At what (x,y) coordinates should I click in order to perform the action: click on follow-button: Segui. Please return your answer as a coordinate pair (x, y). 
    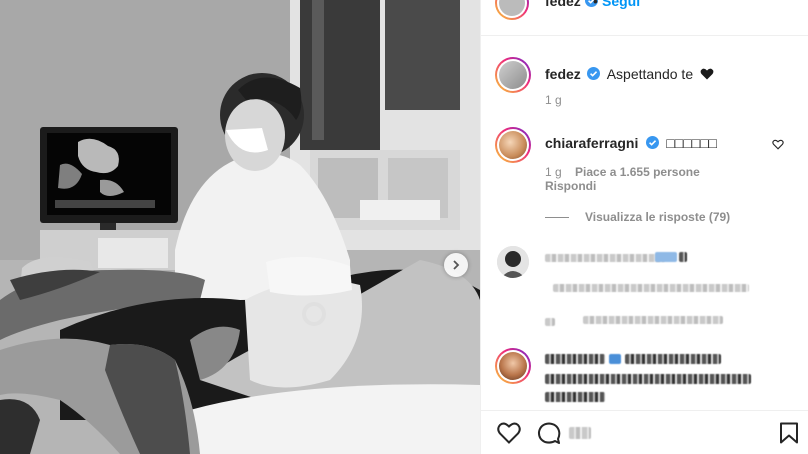
    Looking at the image, I should click on (621, 4).